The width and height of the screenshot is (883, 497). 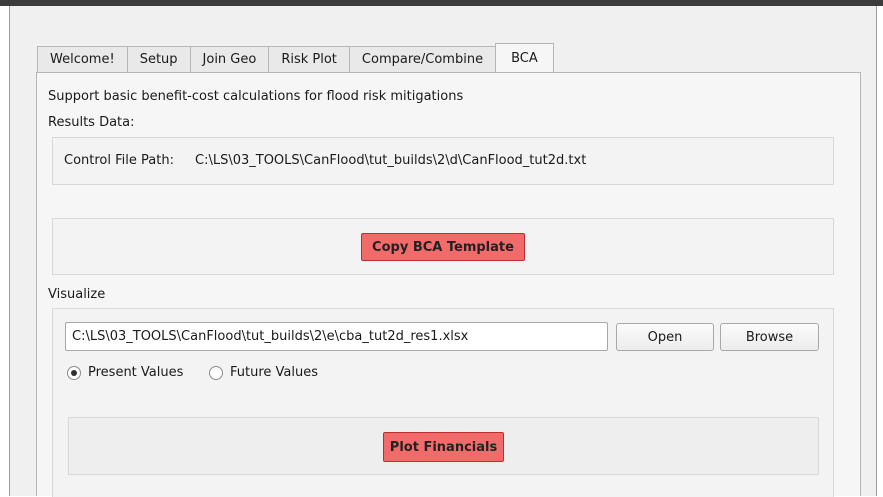 What do you see at coordinates (77, 294) in the screenshot?
I see `visualize-label: Visualize` at bounding box center [77, 294].